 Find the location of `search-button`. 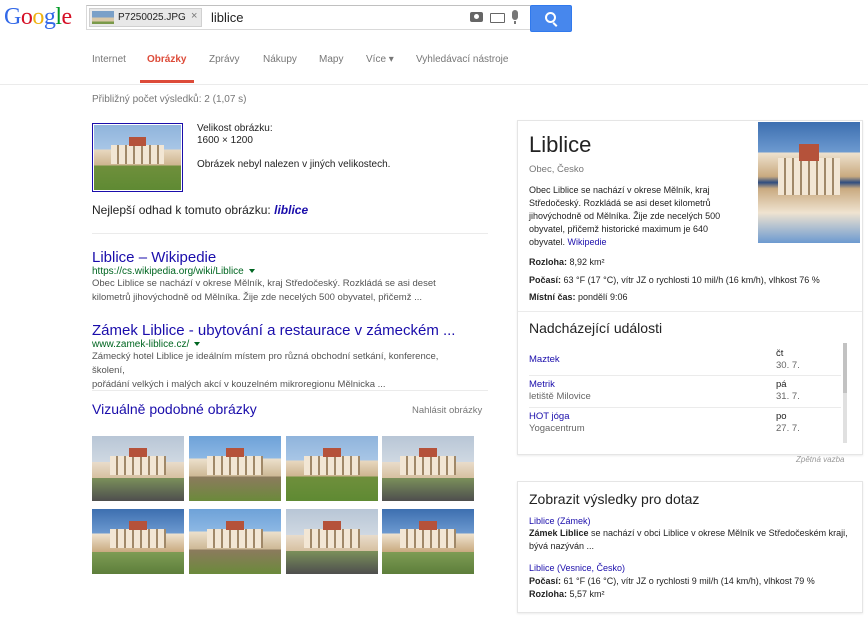

search-button is located at coordinates (551, 18).